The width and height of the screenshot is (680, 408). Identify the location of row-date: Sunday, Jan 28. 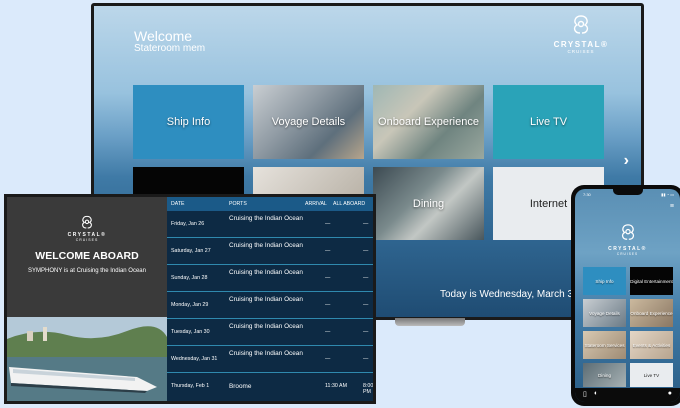
(189, 278).